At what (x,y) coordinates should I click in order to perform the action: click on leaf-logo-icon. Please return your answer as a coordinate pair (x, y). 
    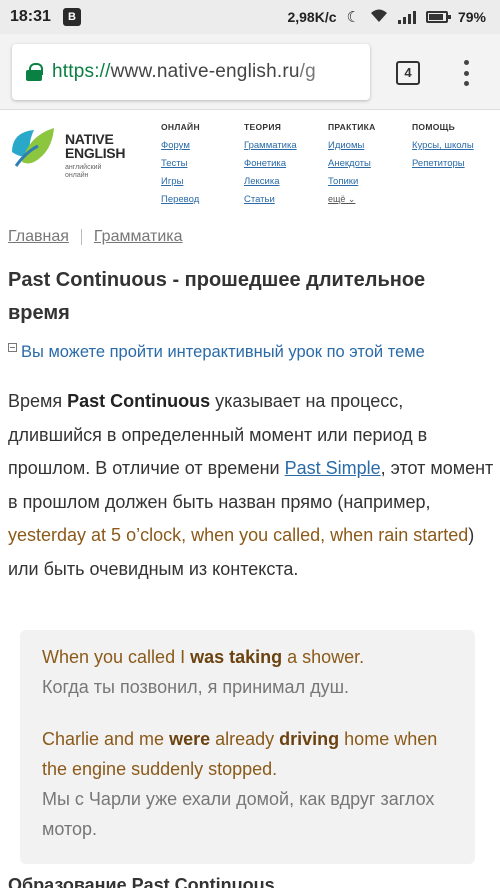
    Looking at the image, I should click on (33, 147).